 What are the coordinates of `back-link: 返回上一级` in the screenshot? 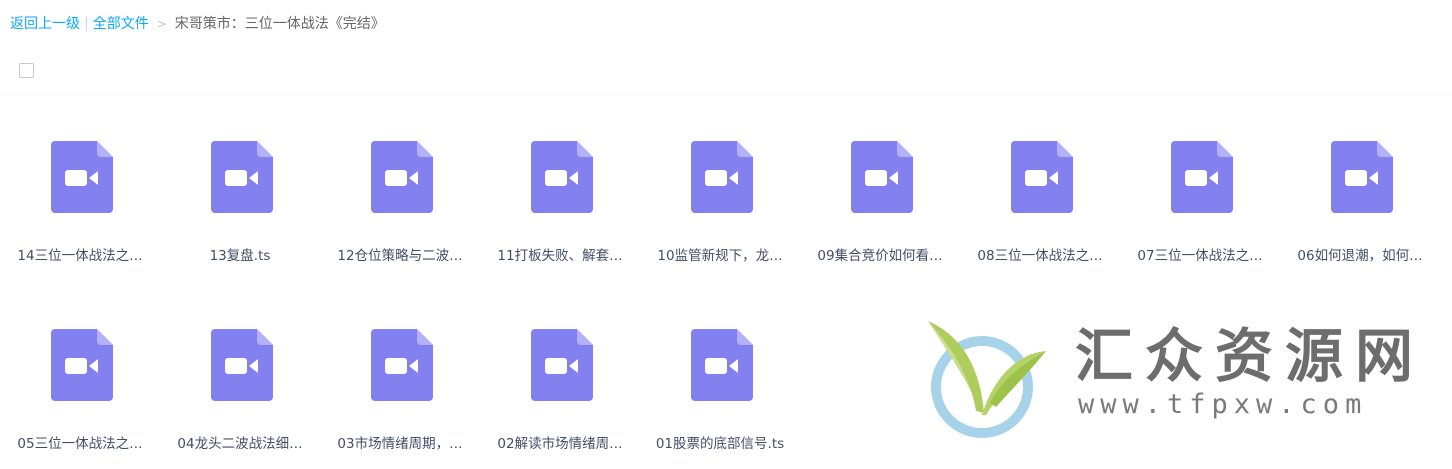 It's located at (45, 24).